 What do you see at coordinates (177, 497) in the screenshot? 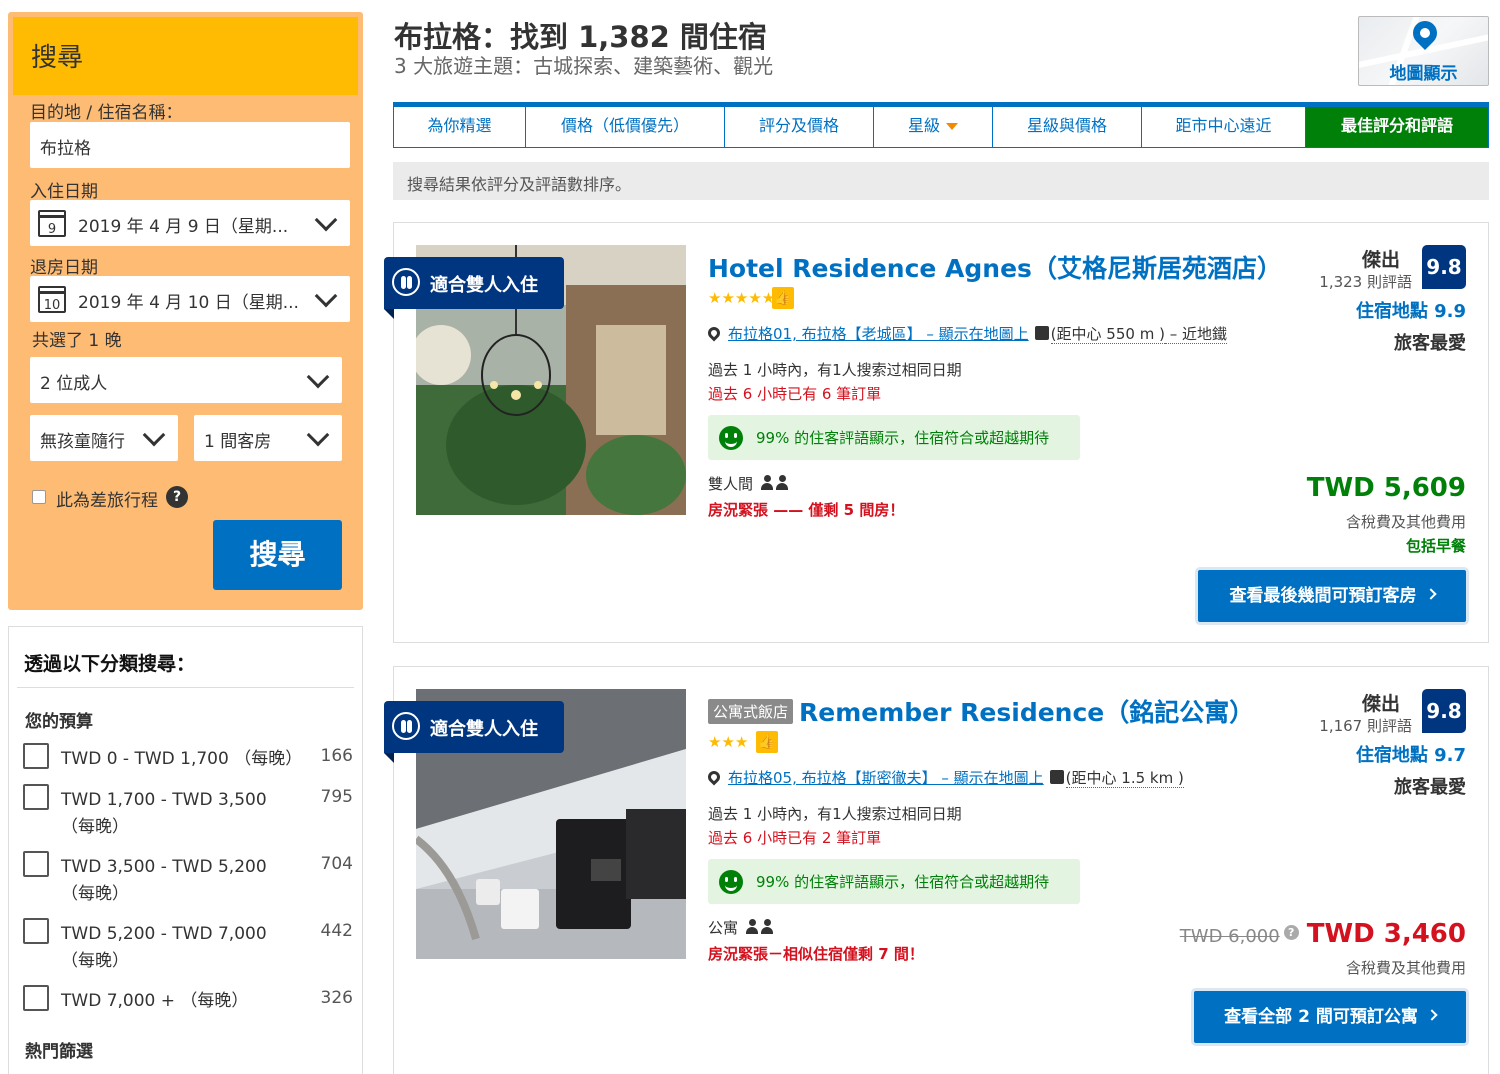
I see `help-icon: ?` at bounding box center [177, 497].